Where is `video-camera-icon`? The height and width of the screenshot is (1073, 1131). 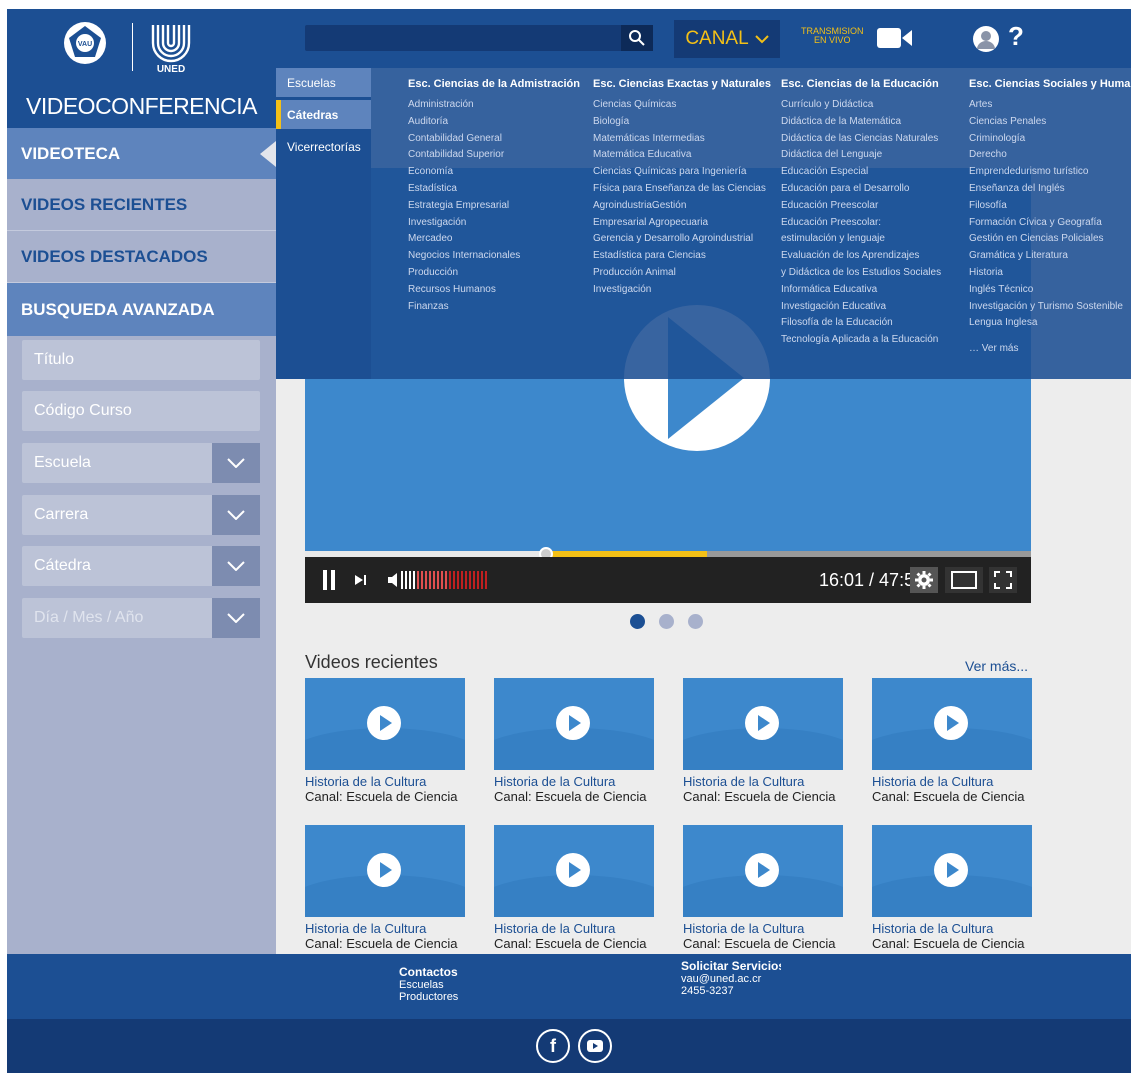 video-camera-icon is located at coordinates (895, 38).